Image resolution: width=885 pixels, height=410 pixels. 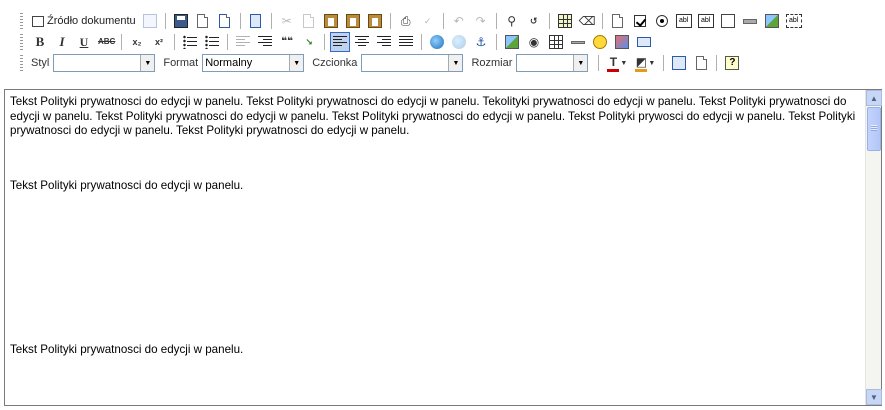 I want to click on numbered-list-button, so click(x=190, y=42).